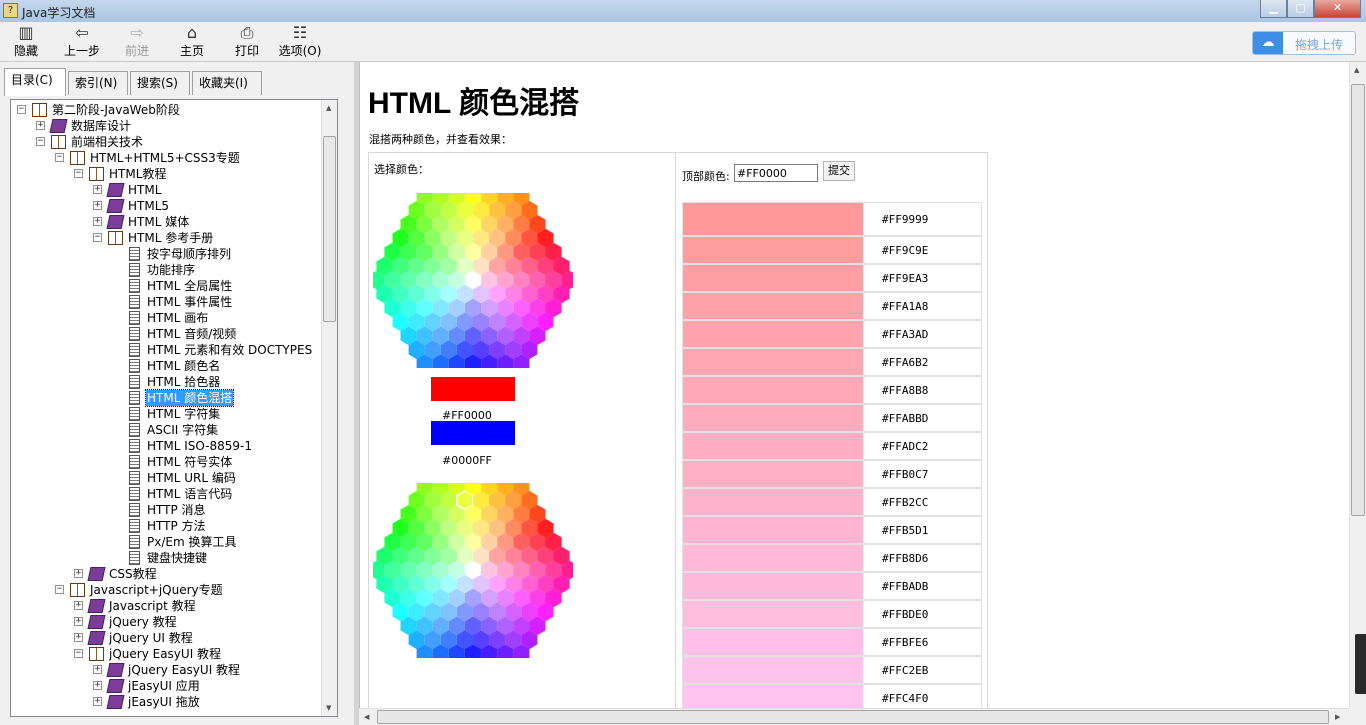 The height and width of the screenshot is (725, 1366). I want to click on mix-row: #FFABBD, so click(832, 418).